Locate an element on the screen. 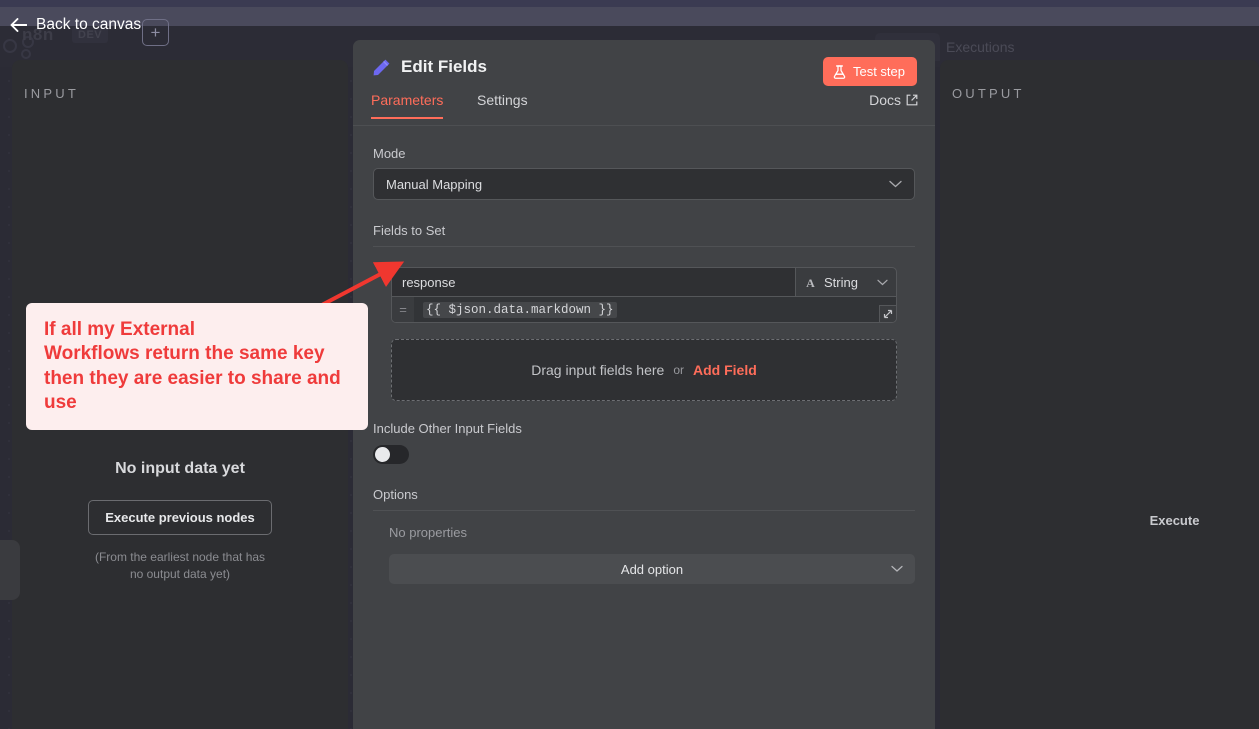 Image resolution: width=1259 pixels, height=729 pixels. no-properties-text: No properties is located at coordinates (428, 532).